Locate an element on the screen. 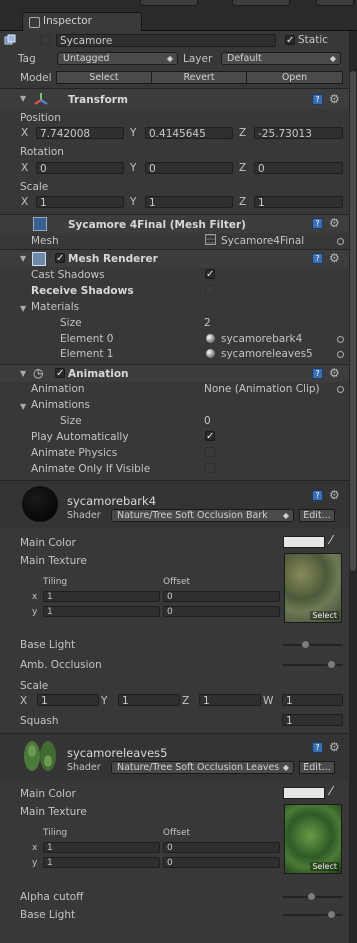 The image size is (357, 943). position-x-field: 7.742008 is located at coordinates (80, 133).